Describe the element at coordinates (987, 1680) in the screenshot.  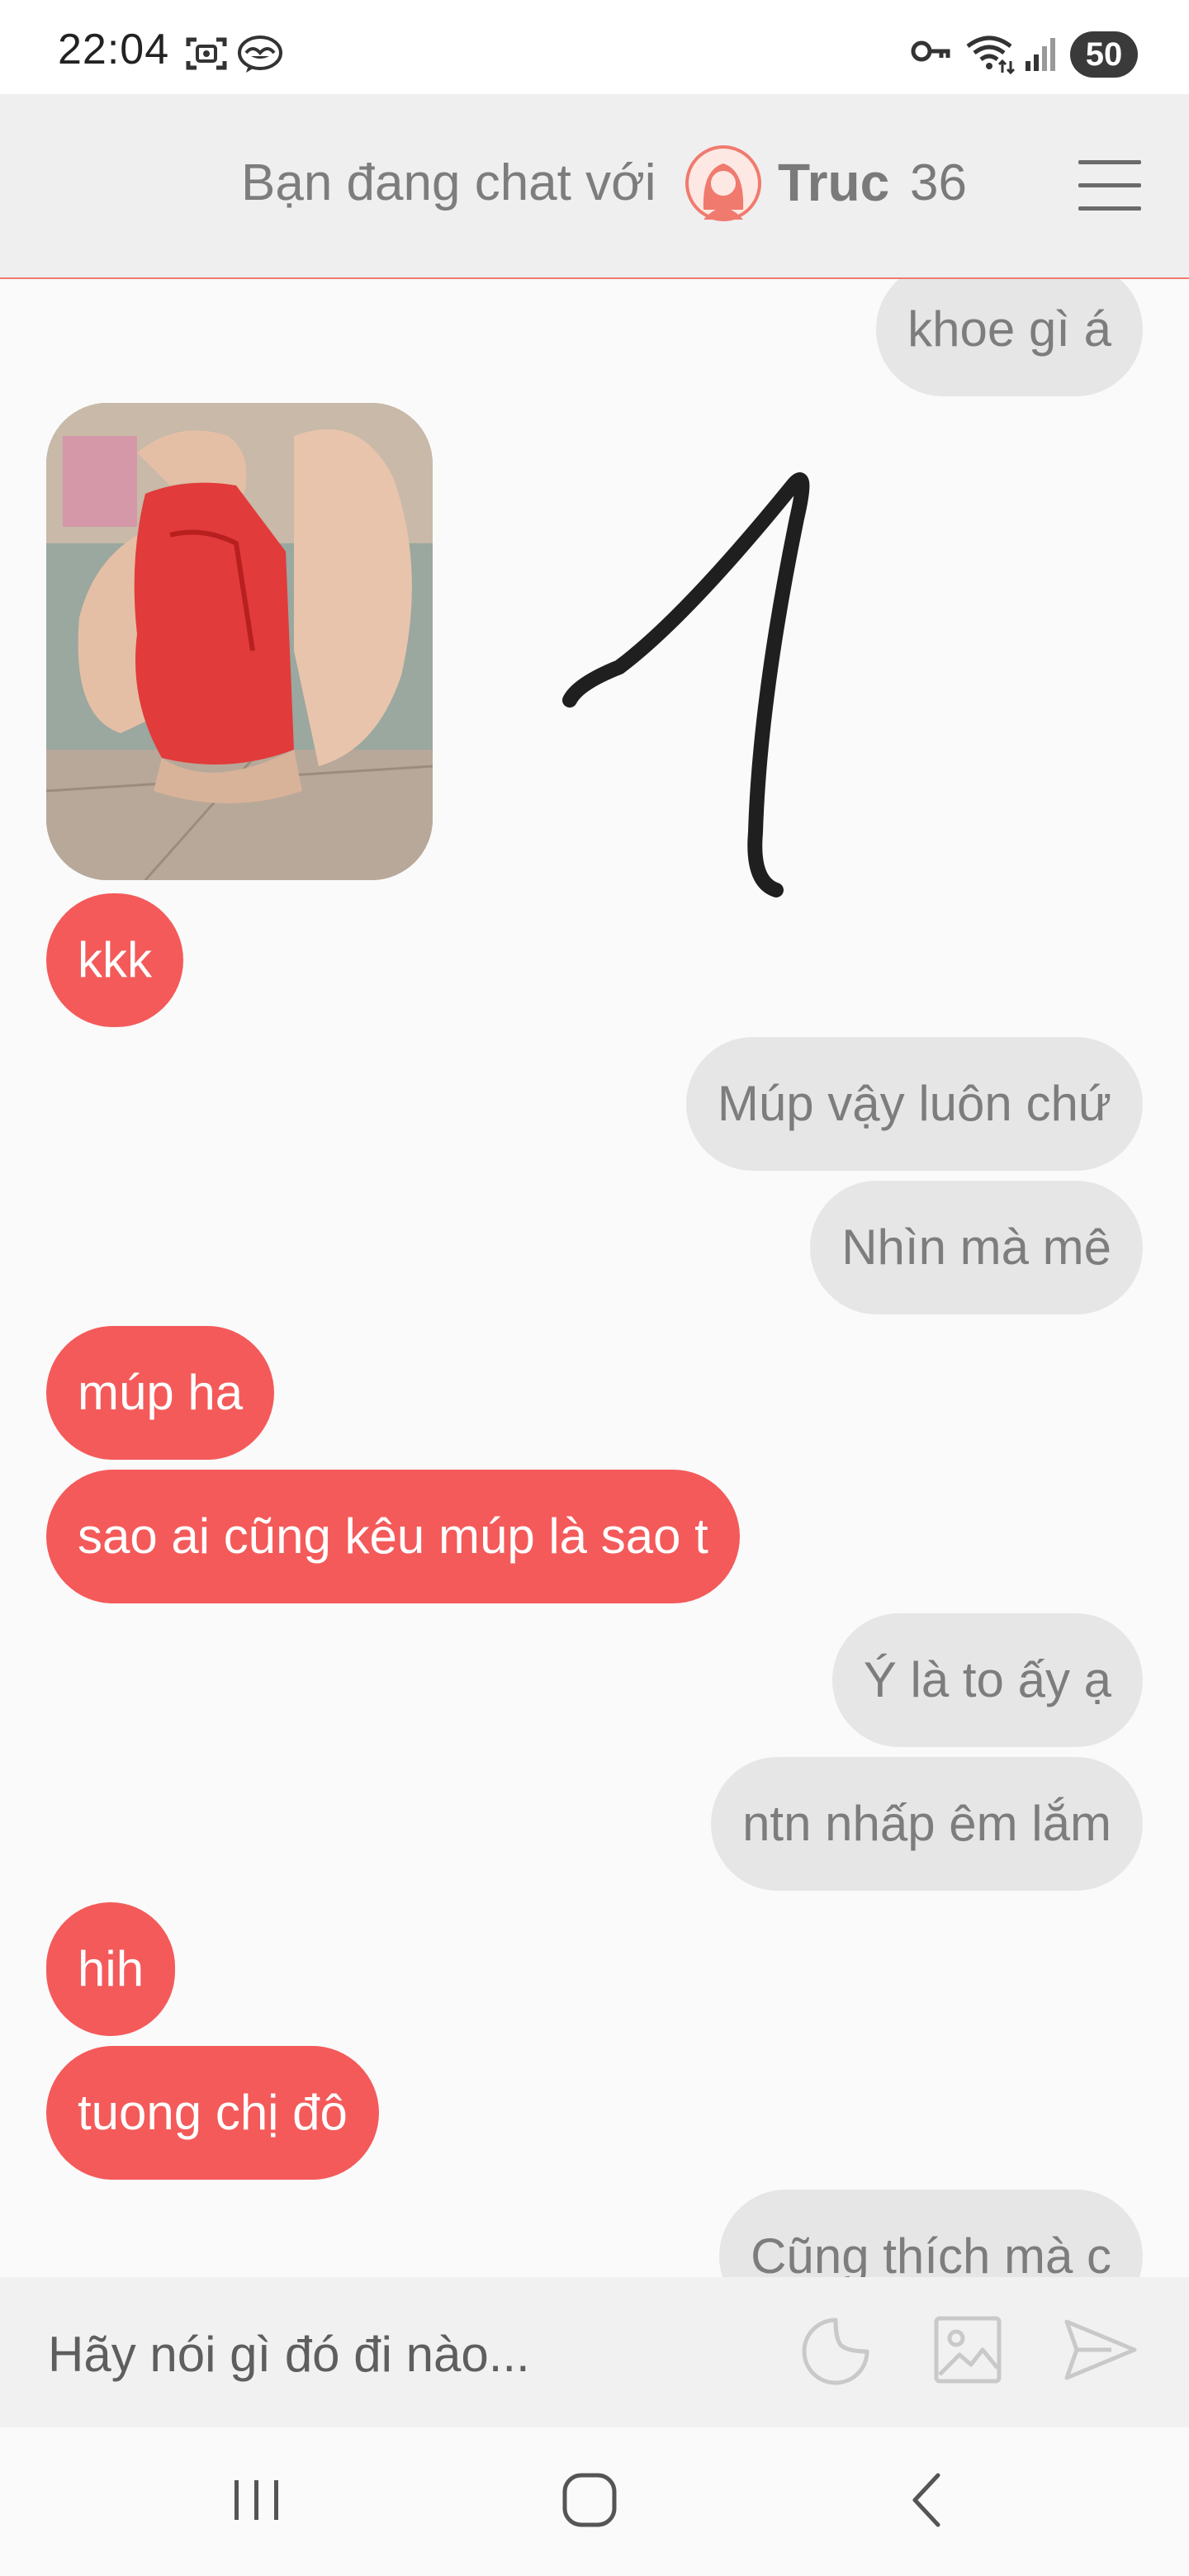
I see `message-bubble-outgoing: Ý là to ấy ạ` at that location.